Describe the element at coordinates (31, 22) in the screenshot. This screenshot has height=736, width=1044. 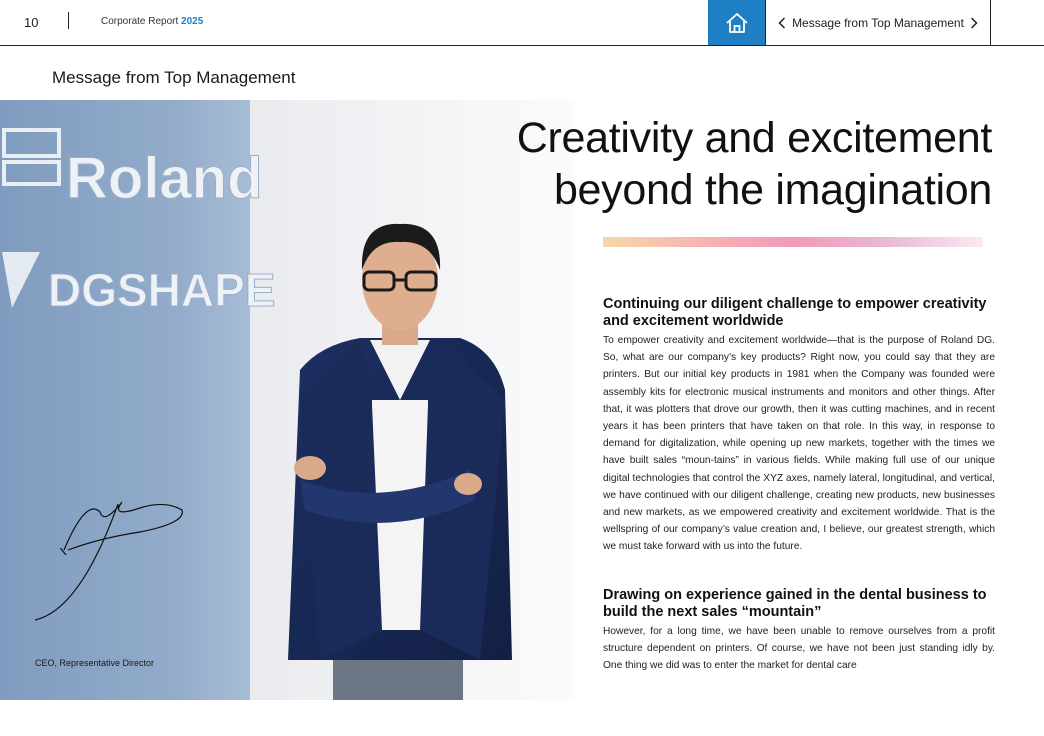
I see `page-number: 10` at that location.